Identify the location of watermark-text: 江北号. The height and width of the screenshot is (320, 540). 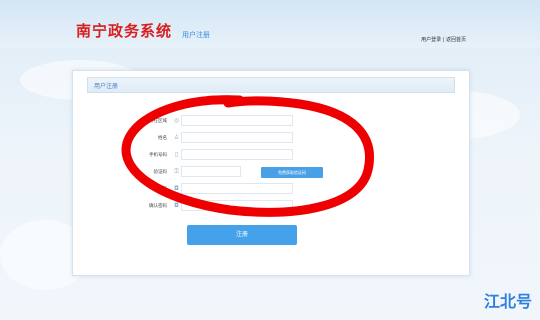
(507, 301).